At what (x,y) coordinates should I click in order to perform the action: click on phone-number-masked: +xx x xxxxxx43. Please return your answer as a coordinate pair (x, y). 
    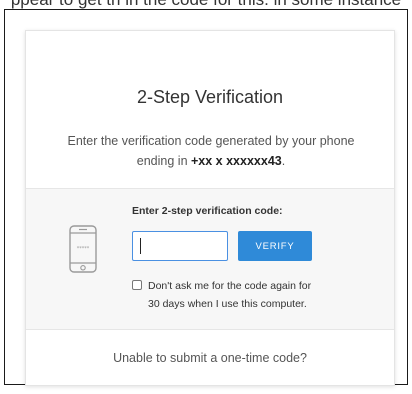
    Looking at the image, I should click on (236, 161).